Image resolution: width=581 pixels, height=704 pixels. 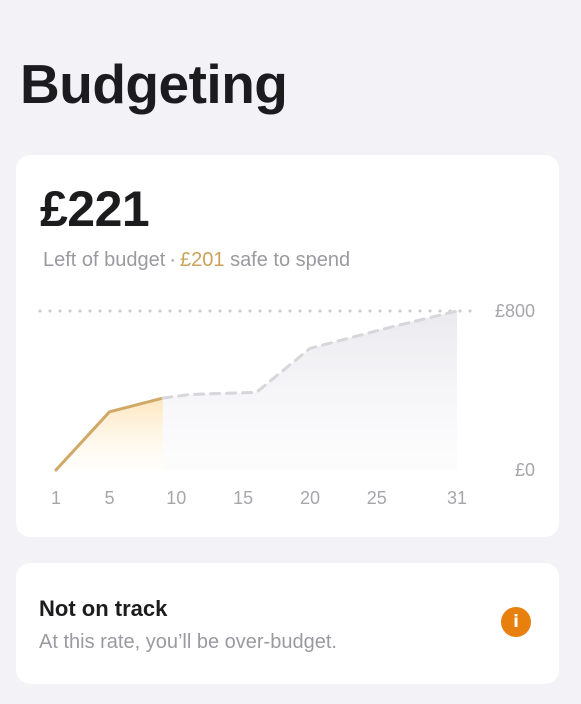 I want to click on page-title: Budgeting, so click(x=154, y=84).